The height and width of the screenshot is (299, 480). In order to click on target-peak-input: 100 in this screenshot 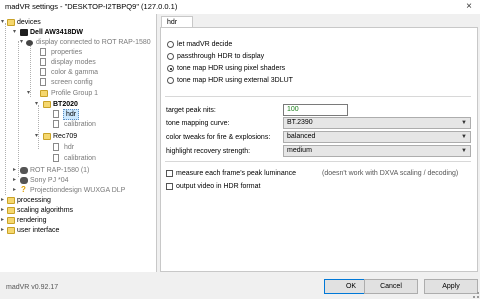, I will do `click(315, 110)`.